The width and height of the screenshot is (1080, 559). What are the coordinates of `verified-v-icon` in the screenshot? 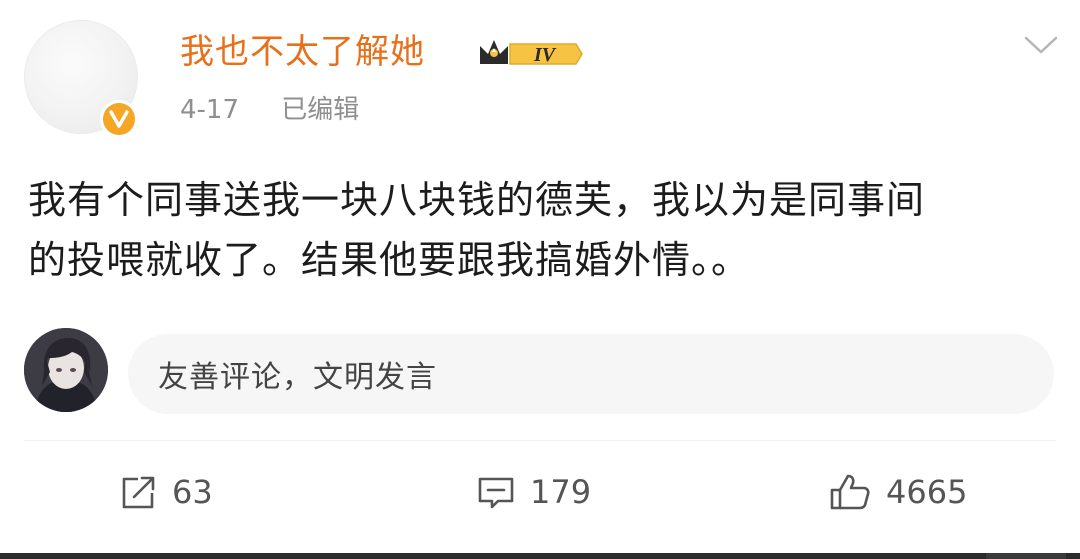 It's located at (119, 119).